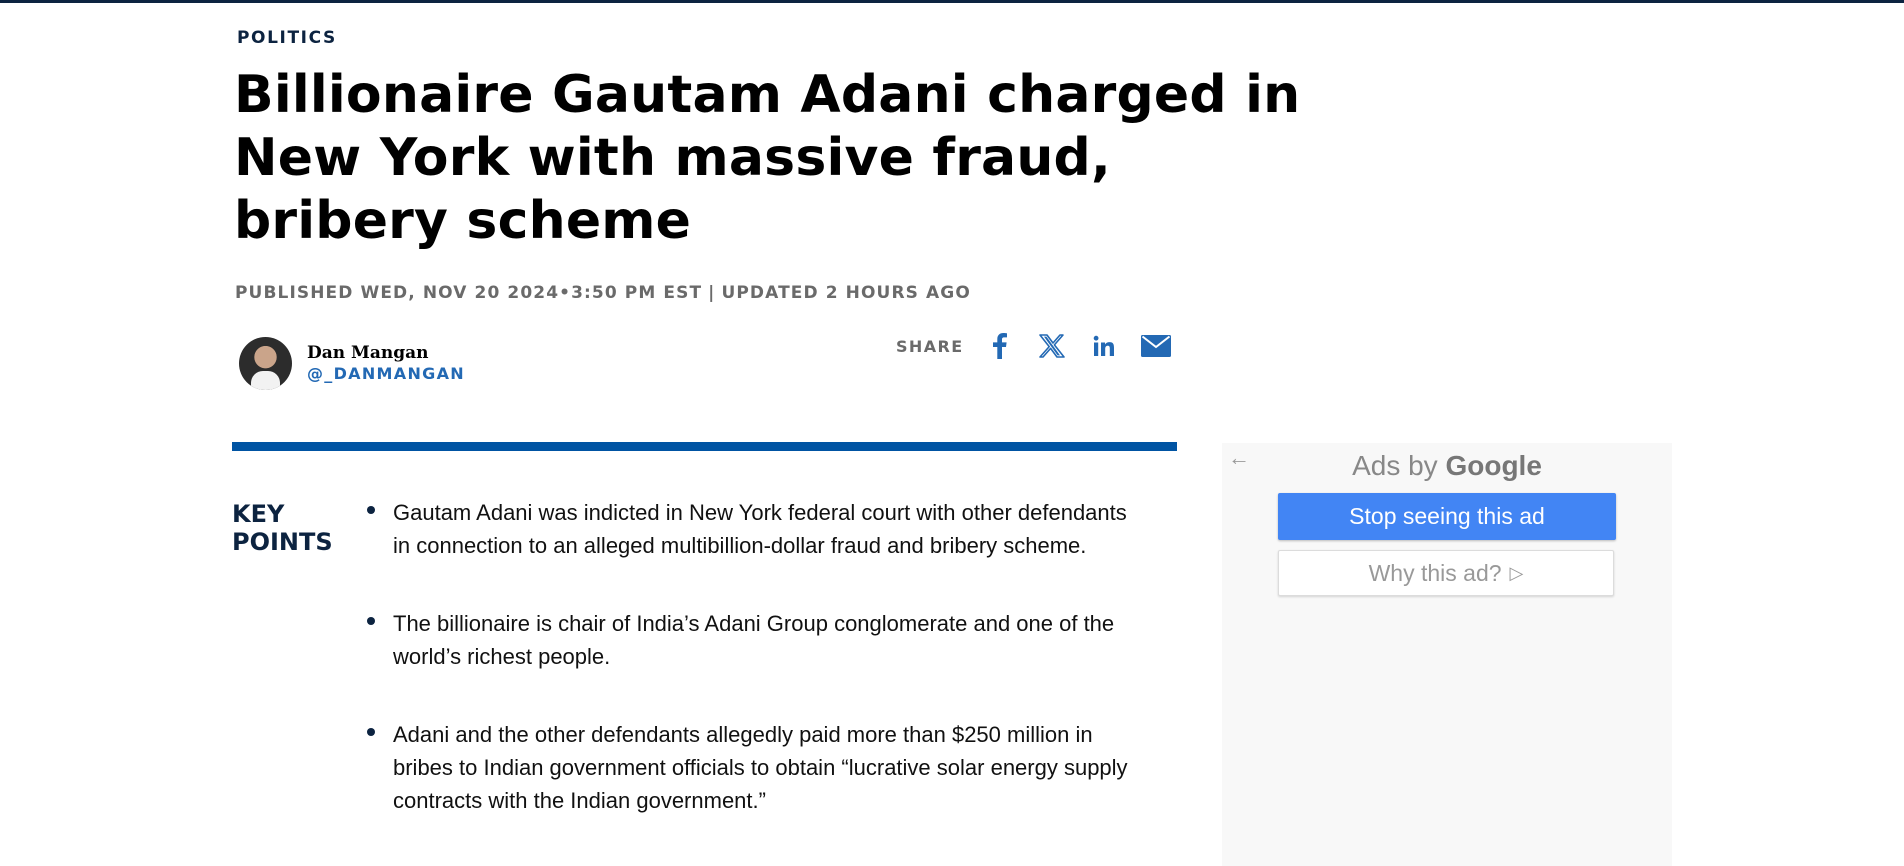 The height and width of the screenshot is (866, 1904). Describe the element at coordinates (930, 346) in the screenshot. I see `share-label: SHARE` at that location.